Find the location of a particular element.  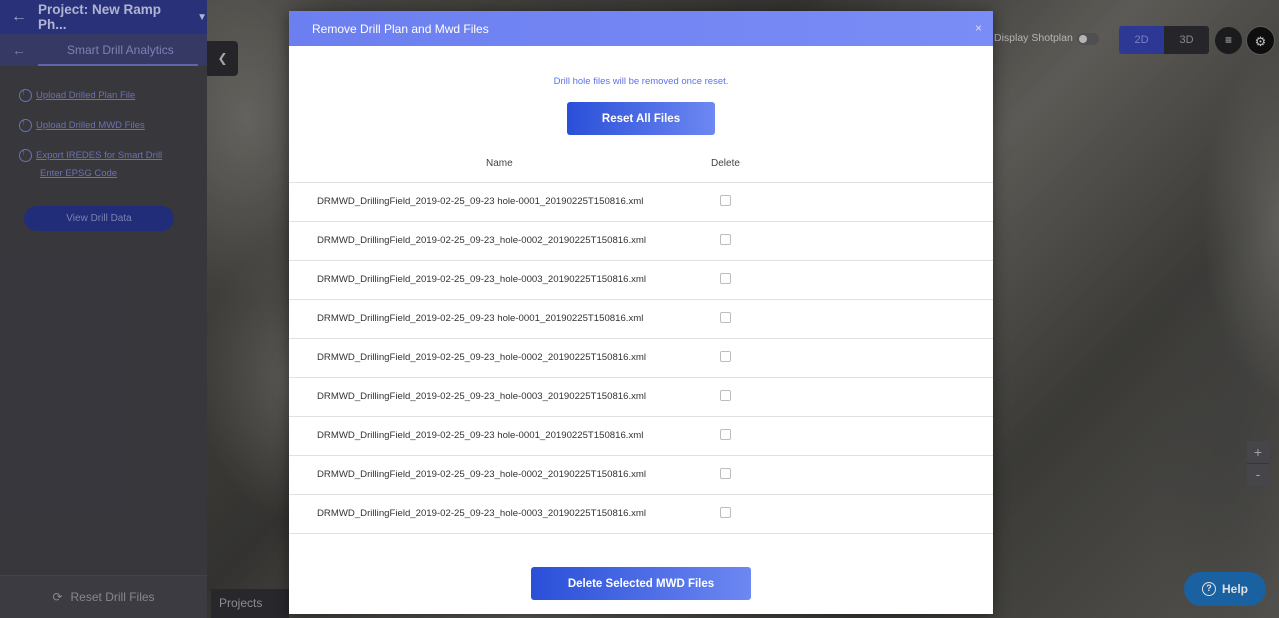

reset-all-files-button: Reset All Files is located at coordinates (641, 118).